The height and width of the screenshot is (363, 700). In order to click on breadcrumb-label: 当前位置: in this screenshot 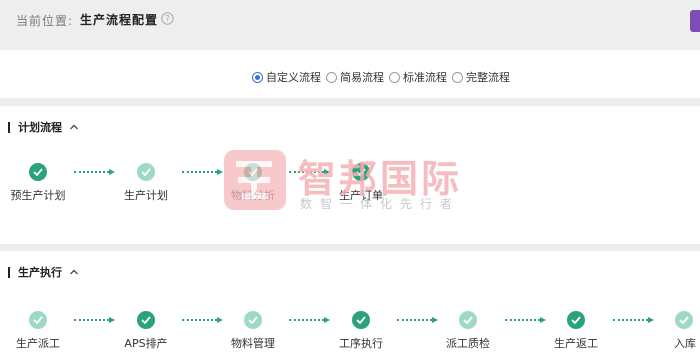, I will do `click(45, 21)`.